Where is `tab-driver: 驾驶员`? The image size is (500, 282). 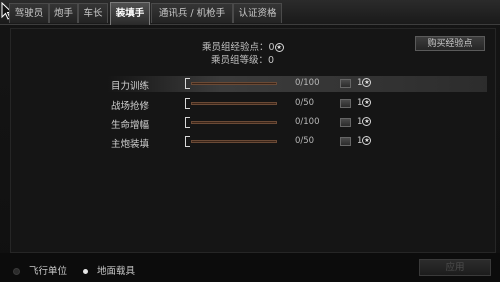
tab-driver: 驾驶员 is located at coordinates (29, 13).